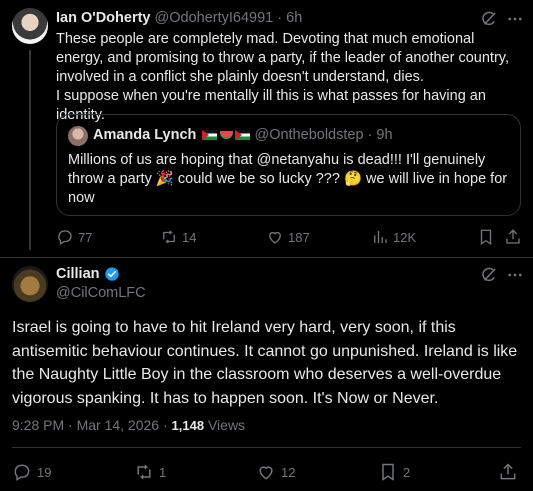 The width and height of the screenshot is (533, 491). I want to click on action-bar: 19 1 12 2, so click(266, 473).